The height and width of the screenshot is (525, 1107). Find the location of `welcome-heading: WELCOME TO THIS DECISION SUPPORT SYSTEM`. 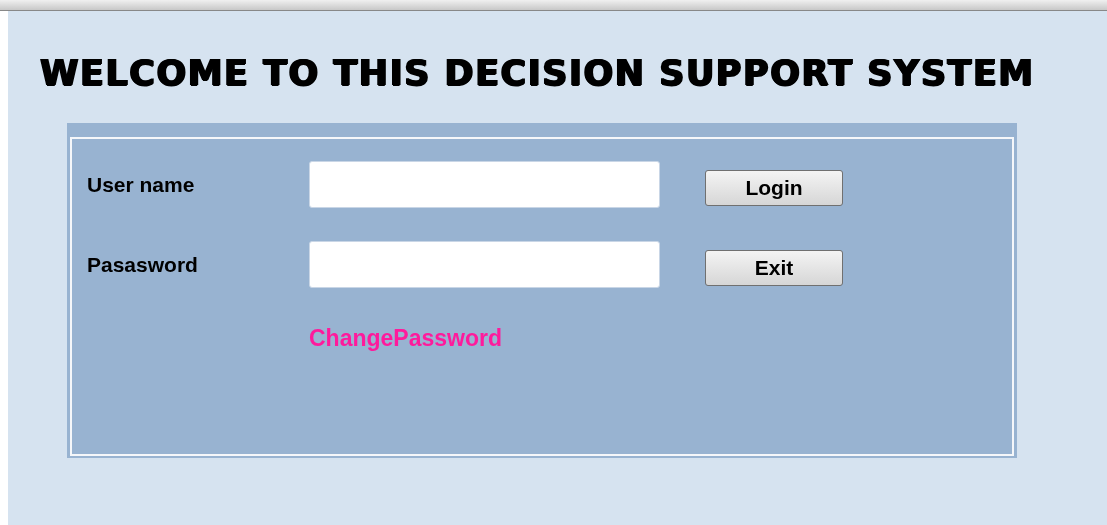

welcome-heading: WELCOME TO THIS DECISION SUPPORT SYSTEM is located at coordinates (537, 73).